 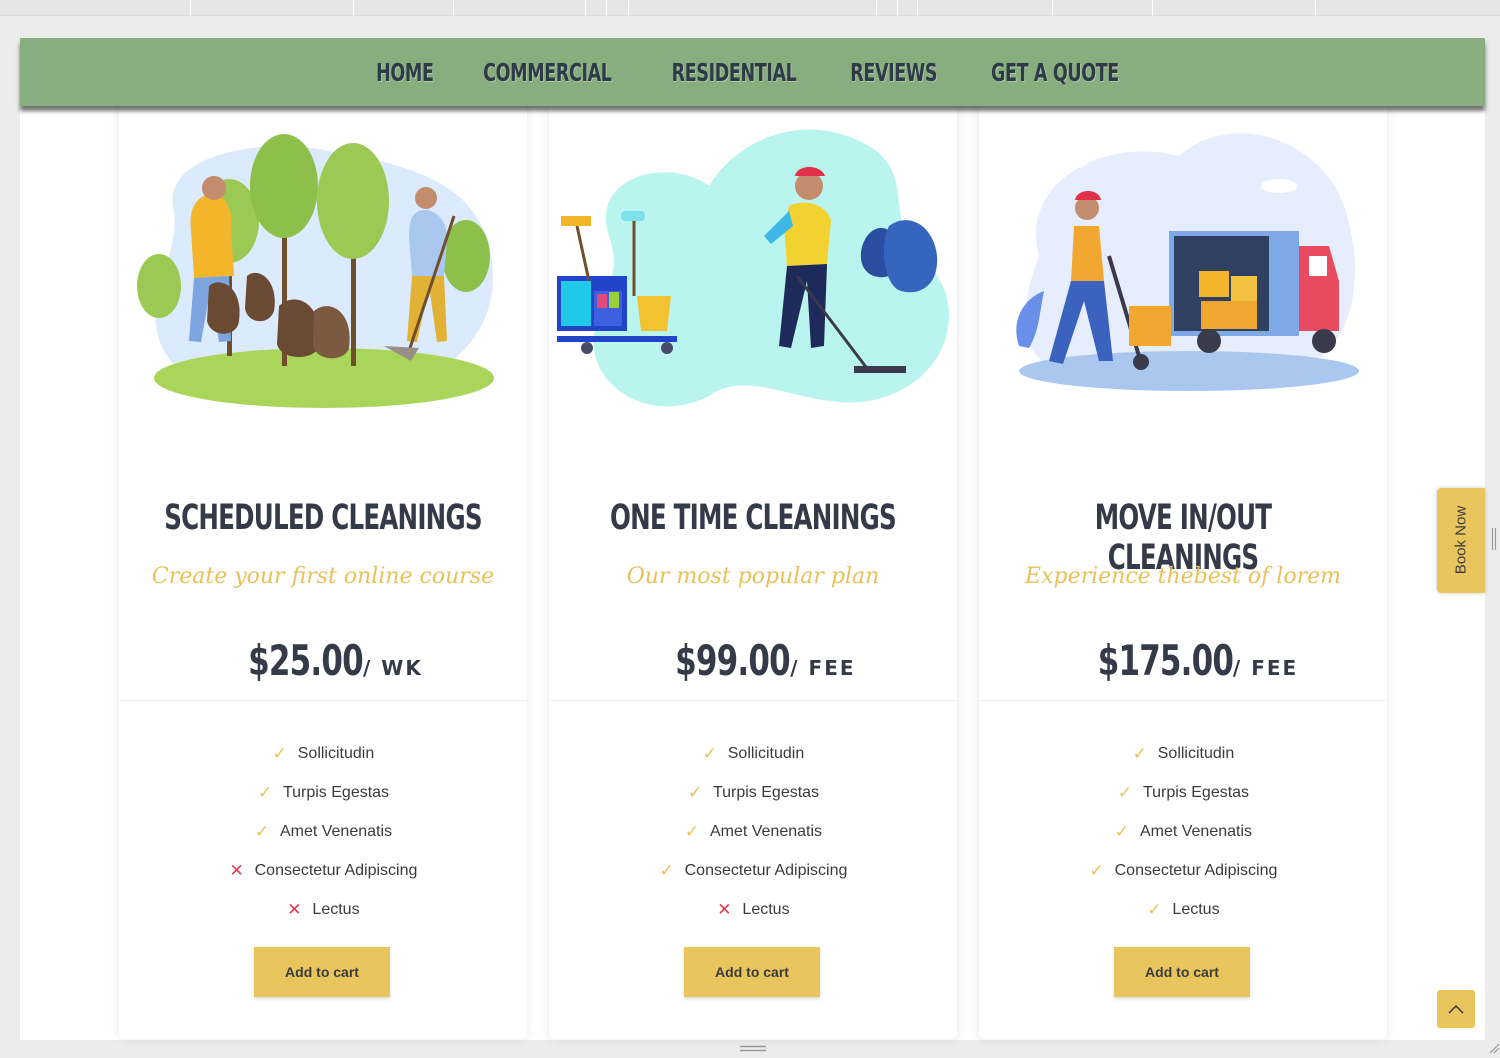 I want to click on nav-commercial: COMMERCIAL, so click(x=547, y=72).